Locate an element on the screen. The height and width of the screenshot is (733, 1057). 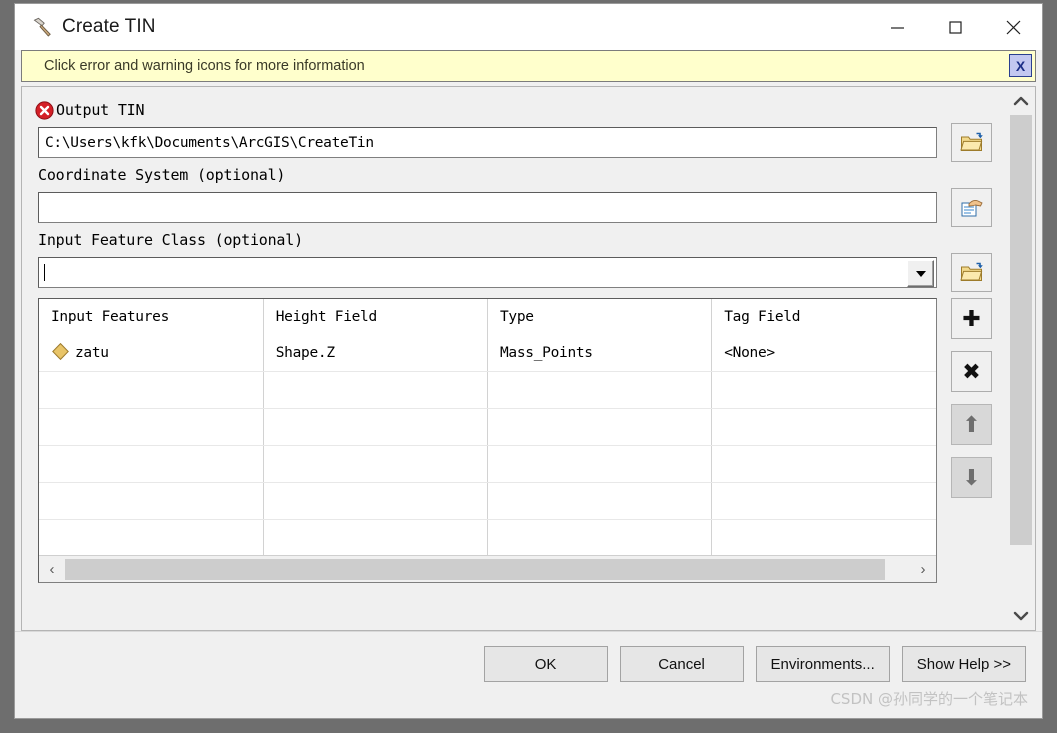
hscroll-thumb is located at coordinates (475, 569).